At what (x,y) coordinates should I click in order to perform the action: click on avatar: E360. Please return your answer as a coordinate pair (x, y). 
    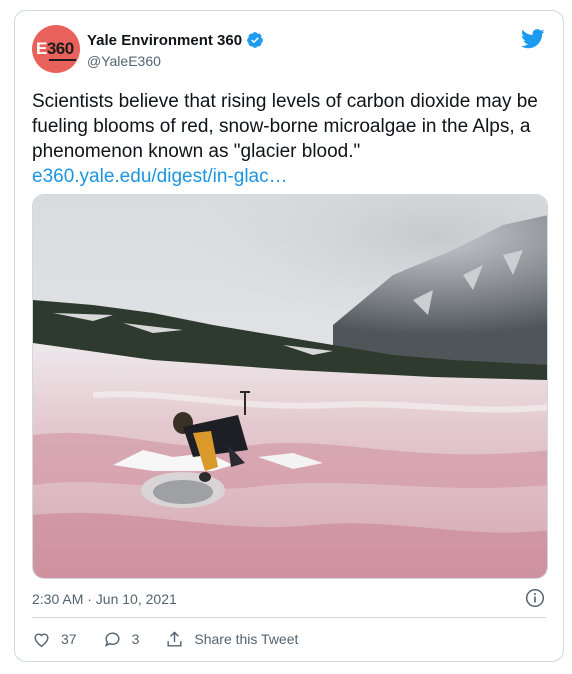
    Looking at the image, I should click on (56, 49).